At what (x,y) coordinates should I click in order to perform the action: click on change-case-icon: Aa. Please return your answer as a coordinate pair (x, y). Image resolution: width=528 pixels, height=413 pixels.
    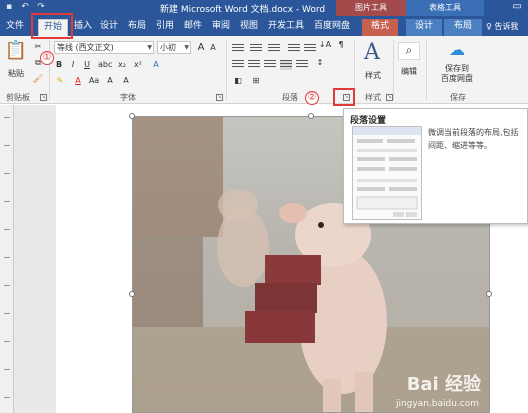
    Looking at the image, I should click on (94, 80).